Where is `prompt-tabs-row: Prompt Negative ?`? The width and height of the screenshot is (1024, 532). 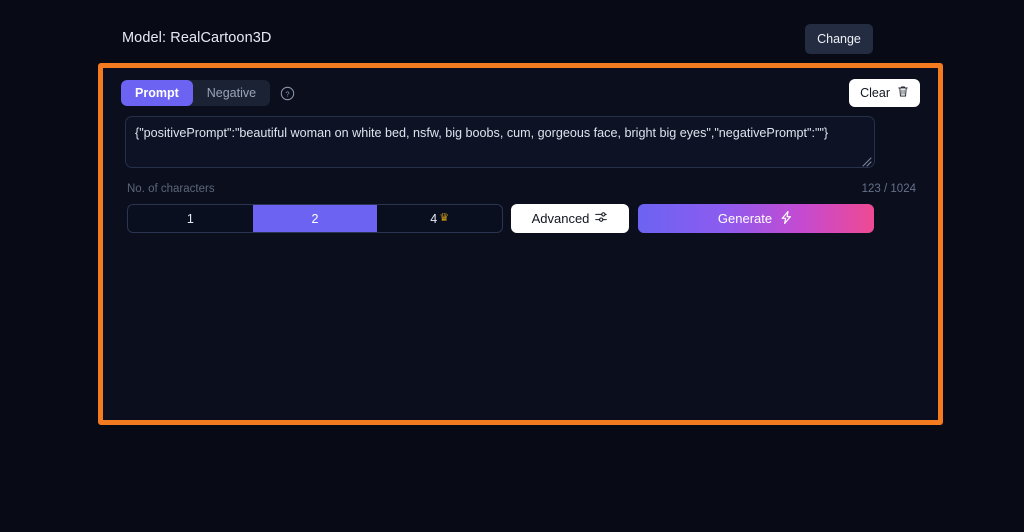 prompt-tabs-row: Prompt Negative ? is located at coordinates (208, 93).